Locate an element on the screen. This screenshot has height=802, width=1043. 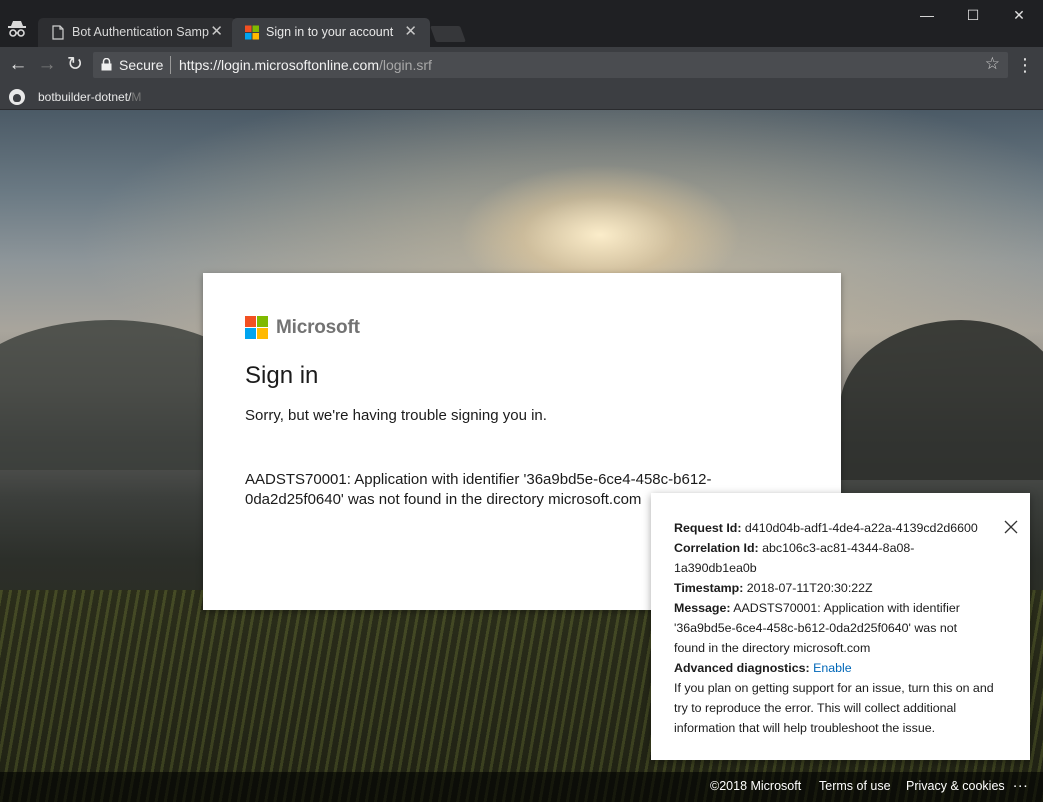
secure-label: Secure is located at coordinates (141, 65).